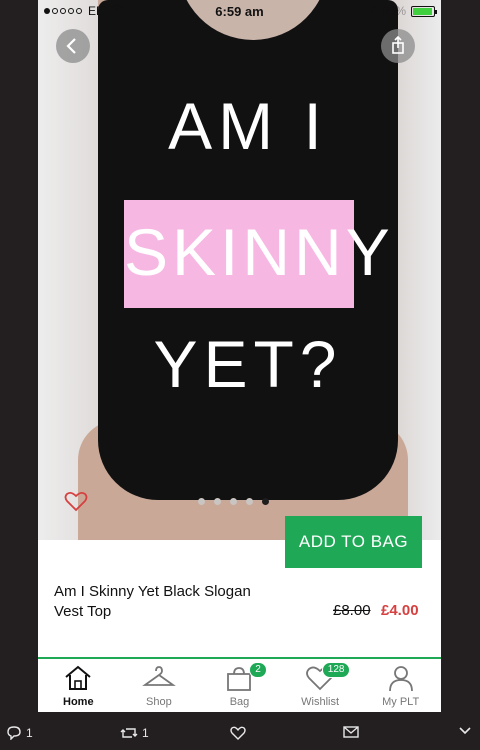 Image resolution: width=480 pixels, height=750 pixels. Describe the element at coordinates (265, 501) in the screenshot. I see `carousel-dot-active` at that location.